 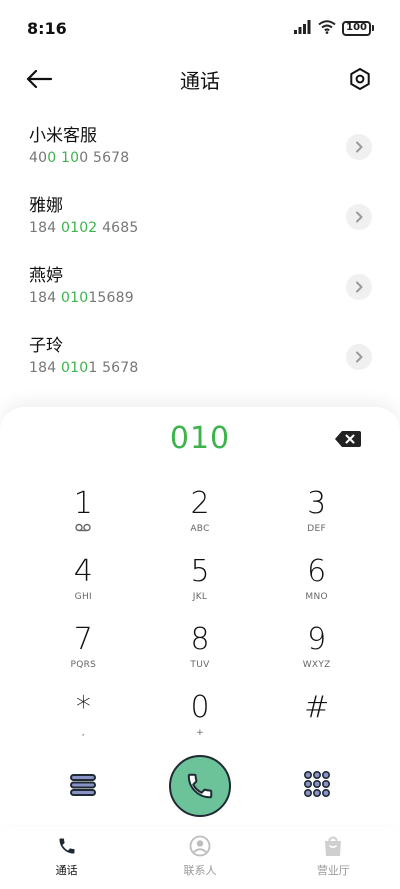 I want to click on key-2: 2 ABC, so click(x=200, y=511).